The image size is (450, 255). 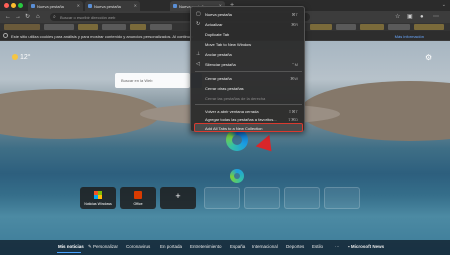 I want to click on windows-logo-icon, so click(x=98, y=195).